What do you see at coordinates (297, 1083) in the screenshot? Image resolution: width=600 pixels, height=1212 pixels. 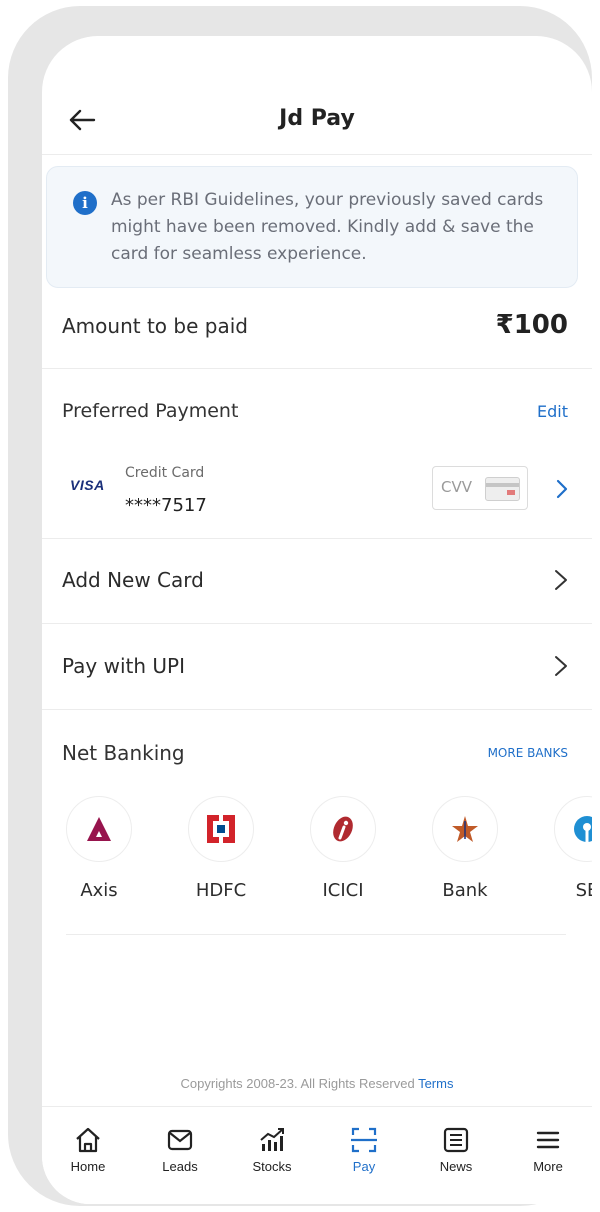 I see `copyright-text: Copyrights 2008-23. All Rights Reserved` at bounding box center [297, 1083].